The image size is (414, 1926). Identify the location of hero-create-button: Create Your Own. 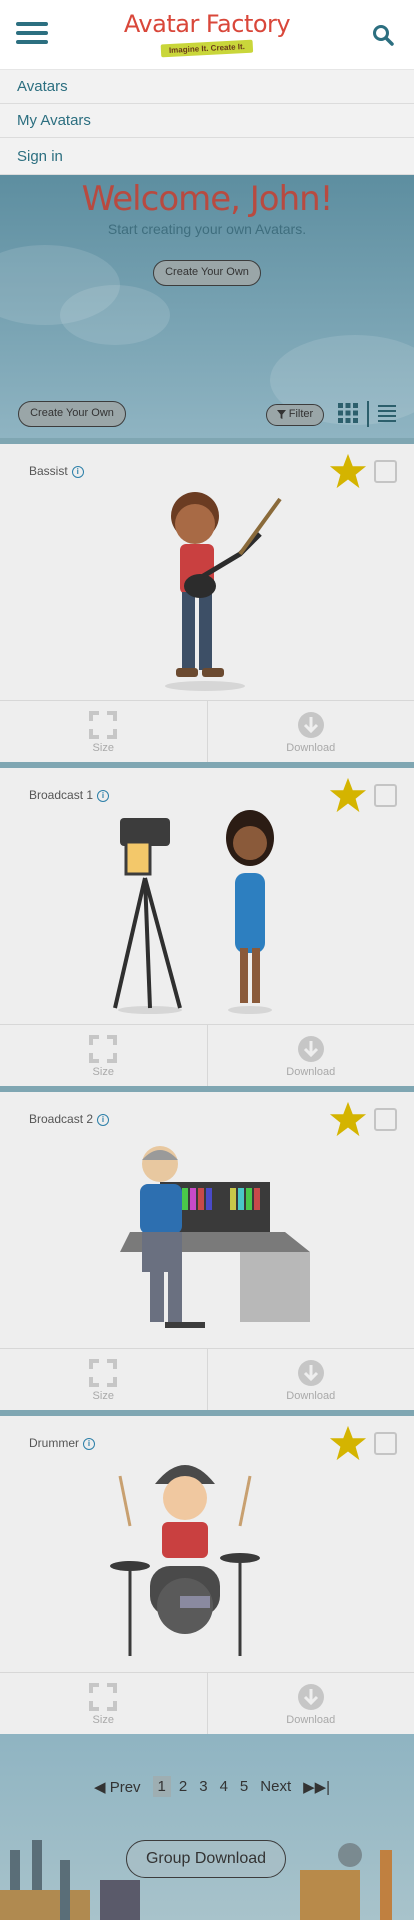
(207, 273).